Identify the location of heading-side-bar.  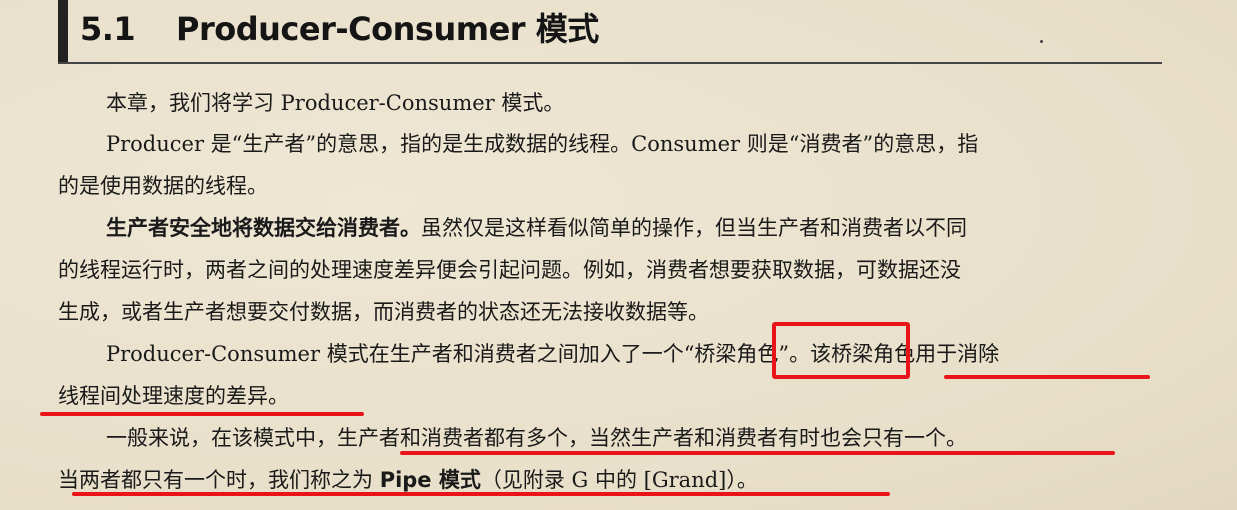
(63, 31).